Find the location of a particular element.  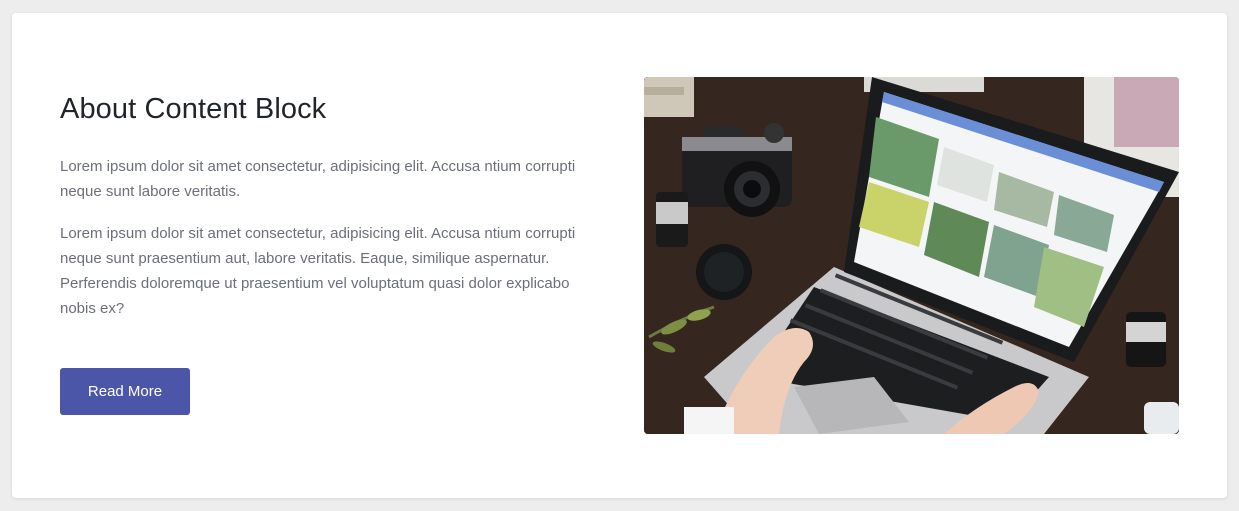

camera-shape is located at coordinates (737, 170).